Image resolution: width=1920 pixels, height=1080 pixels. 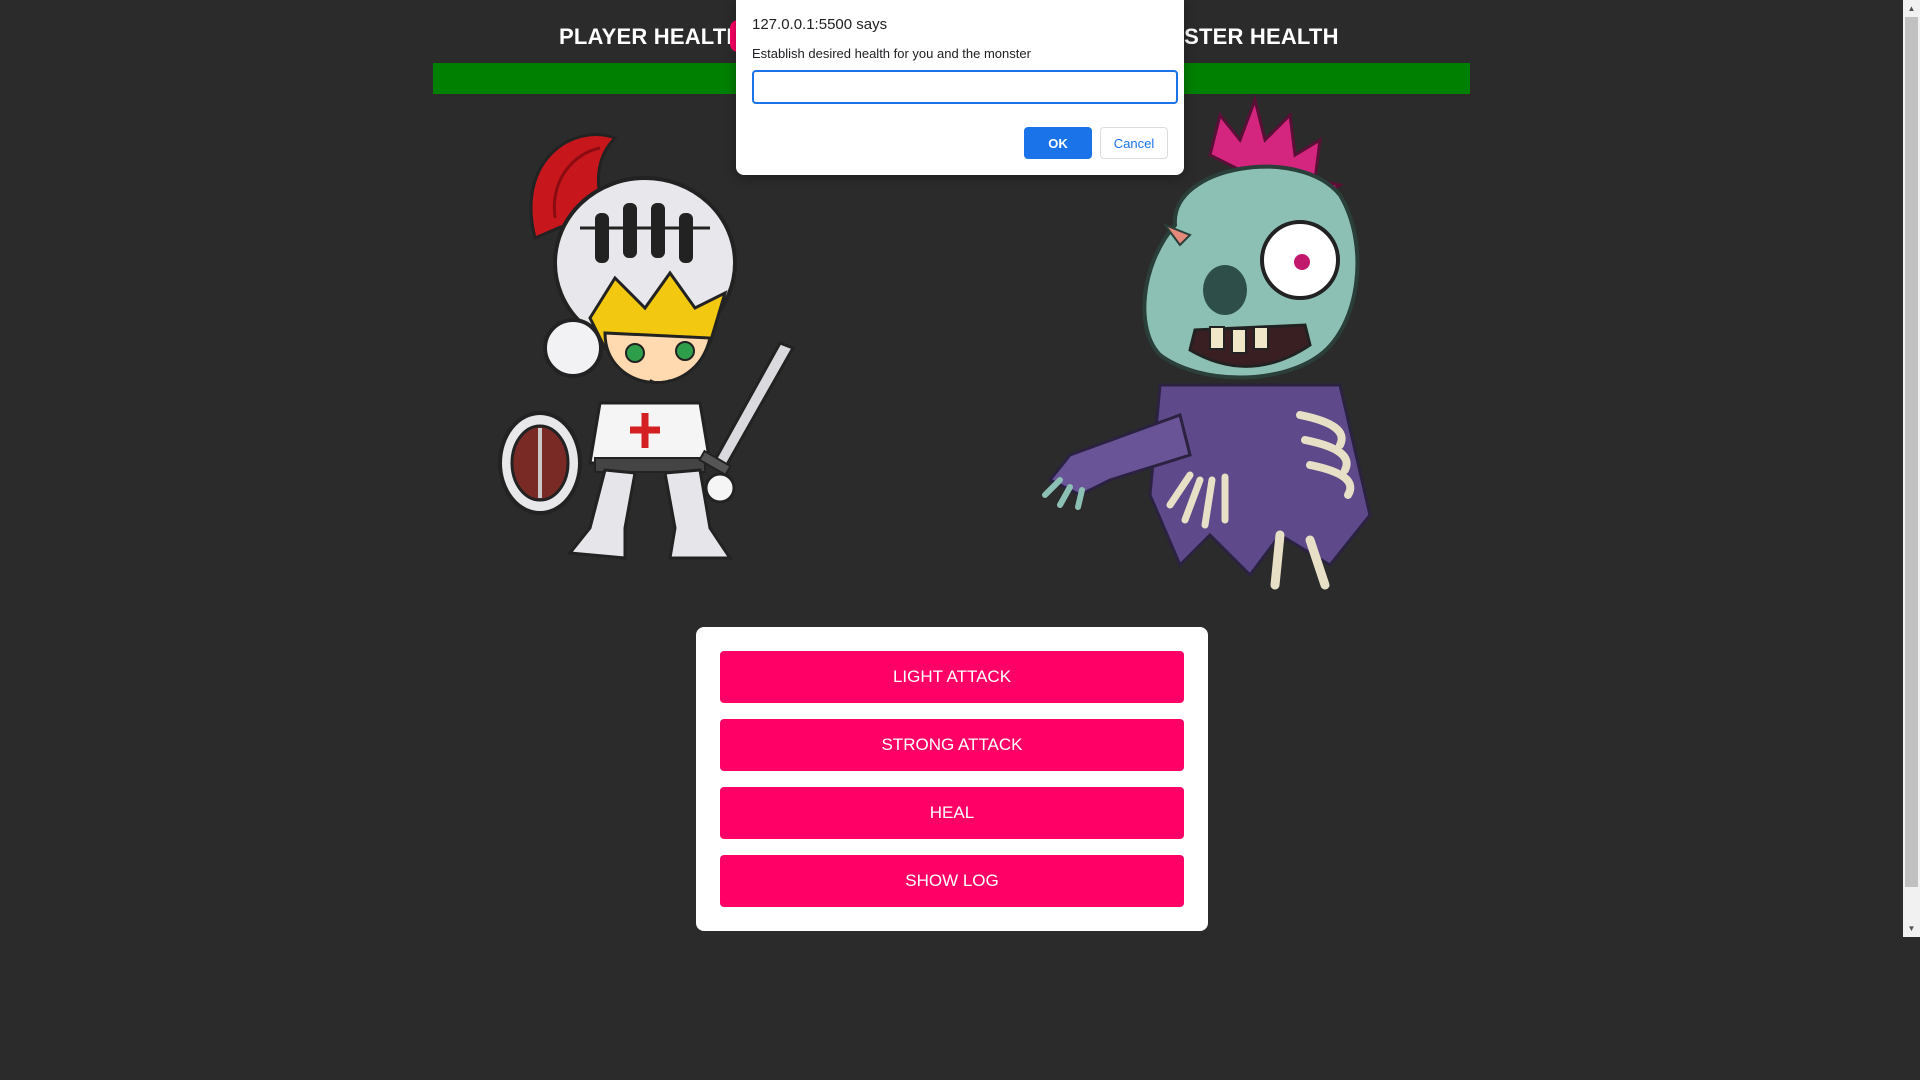 What do you see at coordinates (820, 24) in the screenshot?
I see `dialog-title: 127.0.0.1:5500 says` at bounding box center [820, 24].